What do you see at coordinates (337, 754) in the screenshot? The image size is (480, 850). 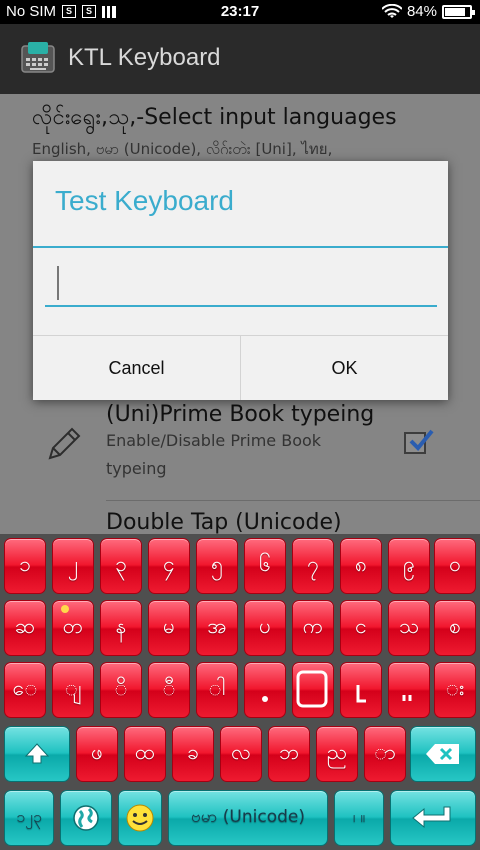 I see `key: ည` at bounding box center [337, 754].